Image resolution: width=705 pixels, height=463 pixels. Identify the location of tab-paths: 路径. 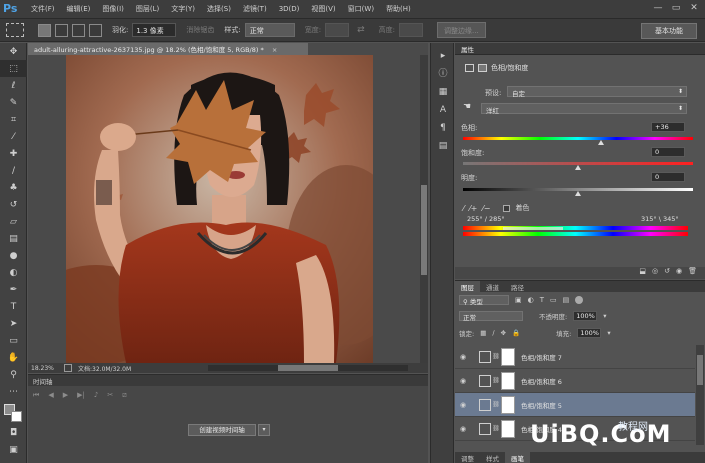
(517, 286).